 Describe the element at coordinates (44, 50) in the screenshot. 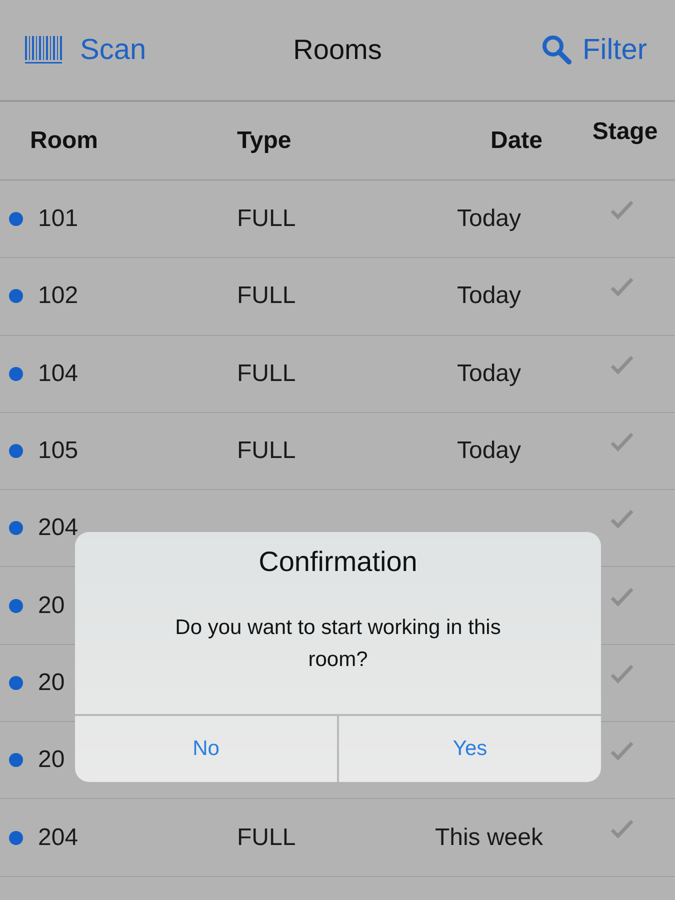

I see `barcode-icon` at that location.